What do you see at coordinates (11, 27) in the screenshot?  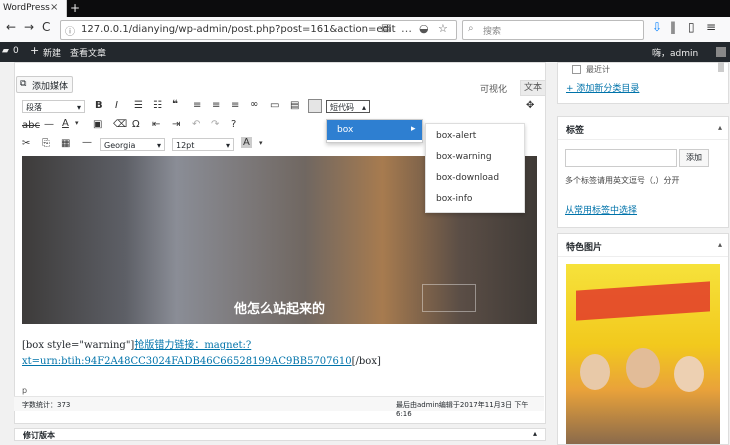 I see `back-icon: ←` at bounding box center [11, 27].